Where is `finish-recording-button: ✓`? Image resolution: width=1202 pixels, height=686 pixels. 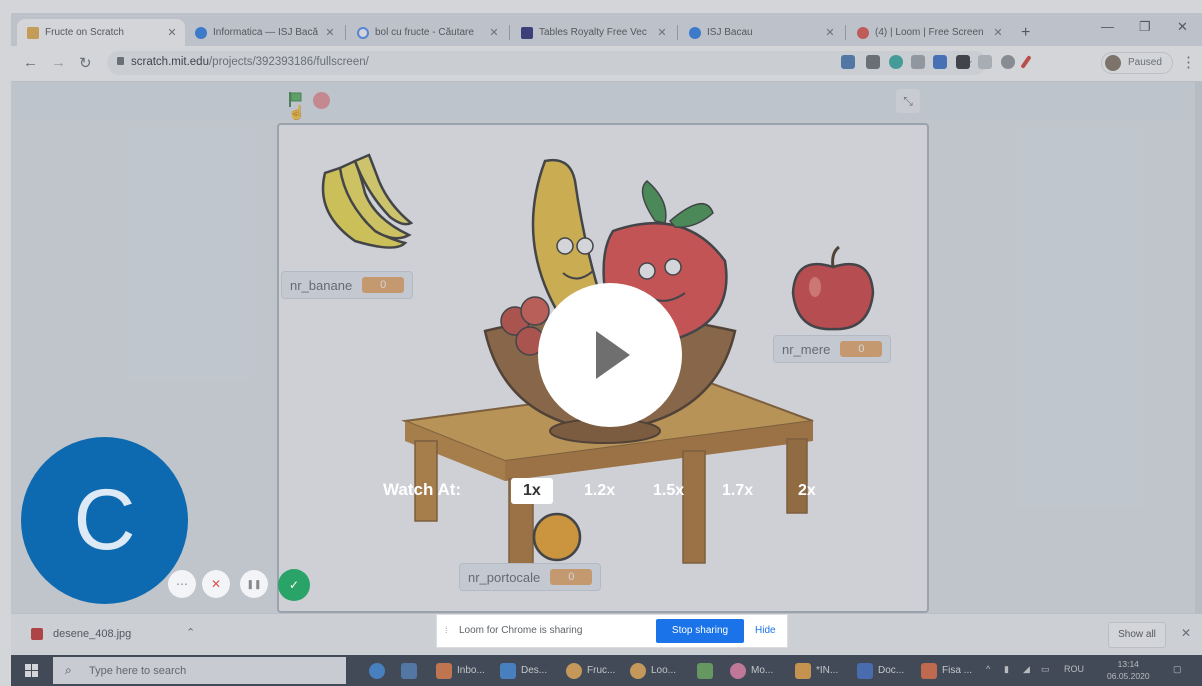 finish-recording-button: ✓ is located at coordinates (294, 585).